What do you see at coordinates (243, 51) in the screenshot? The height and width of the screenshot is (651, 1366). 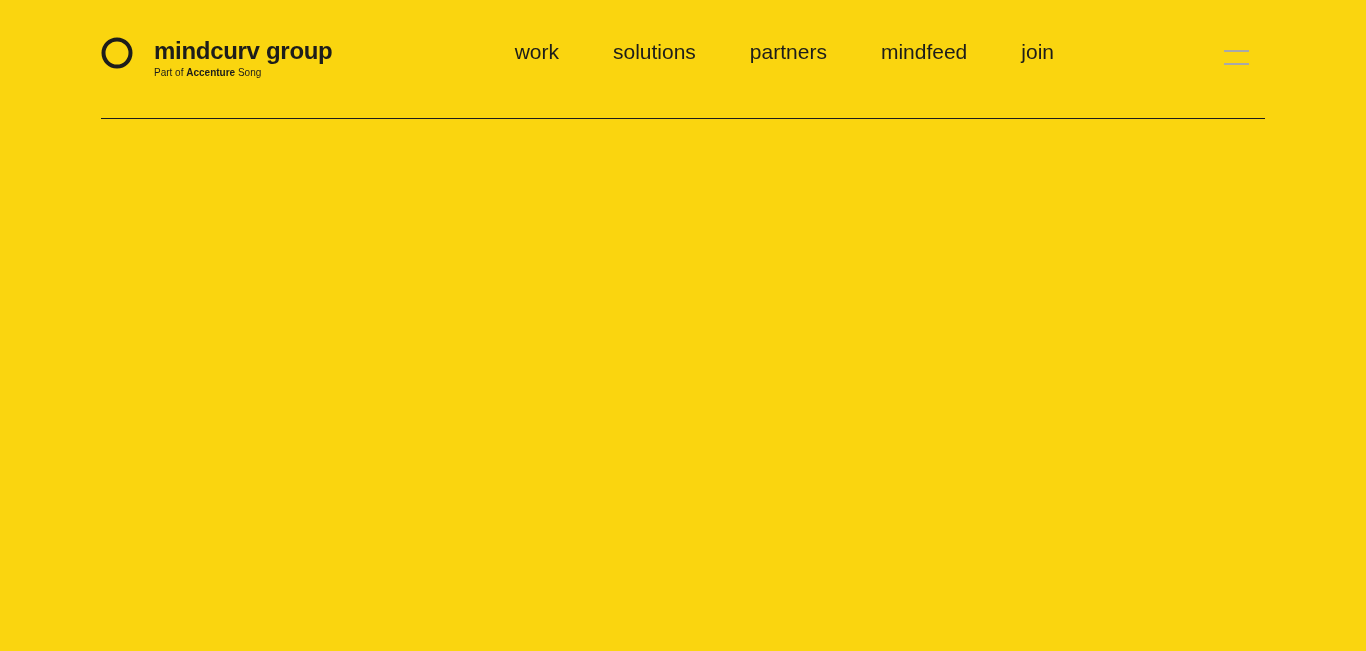 I see `brand-name: mindcurv group` at bounding box center [243, 51].